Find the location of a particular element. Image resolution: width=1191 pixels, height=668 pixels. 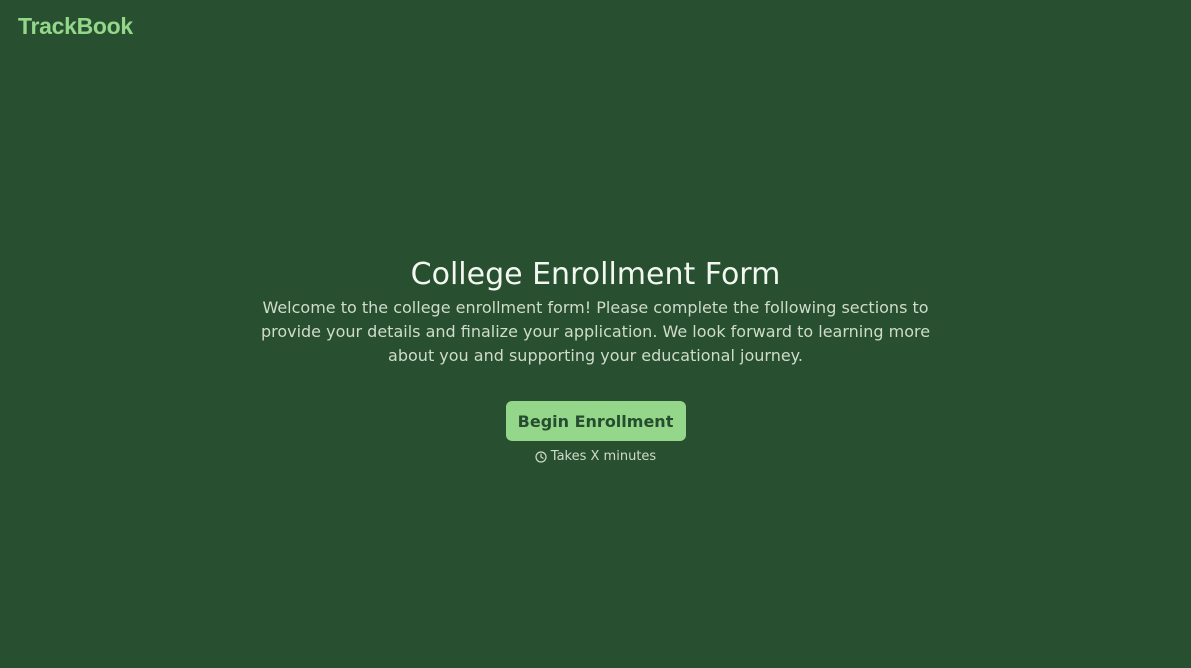

duration-text: Takes X minutes is located at coordinates (603, 456).